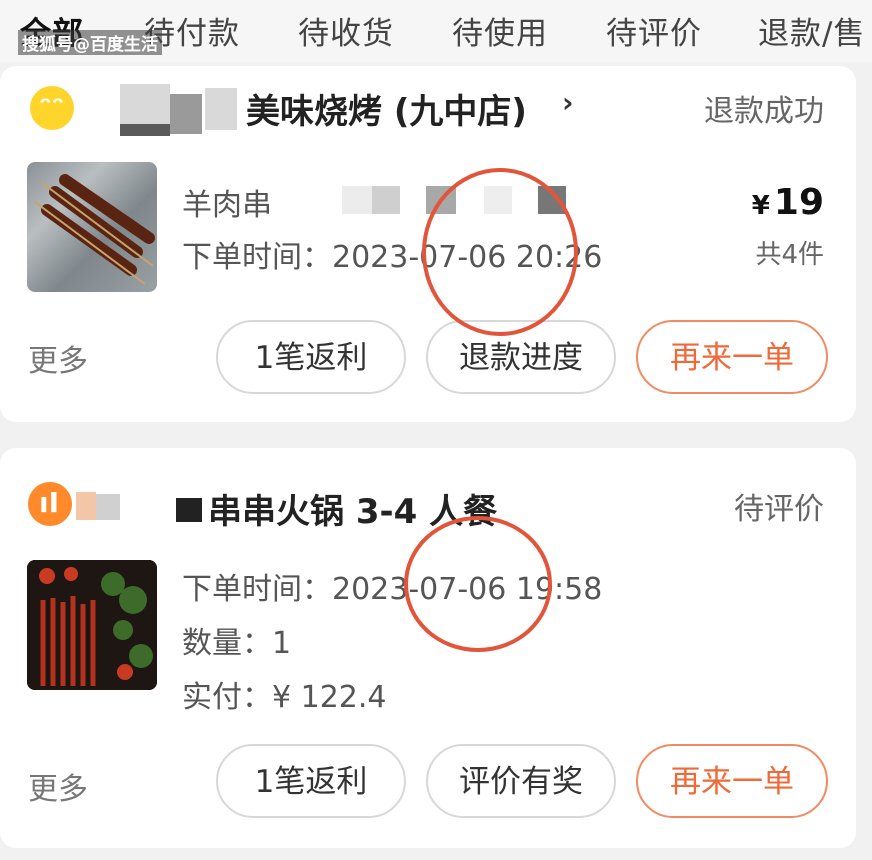 Image resolution: width=872 pixels, height=860 pixels. I want to click on order-time: 下单时间：2023-07-06 20:26, so click(392, 257).